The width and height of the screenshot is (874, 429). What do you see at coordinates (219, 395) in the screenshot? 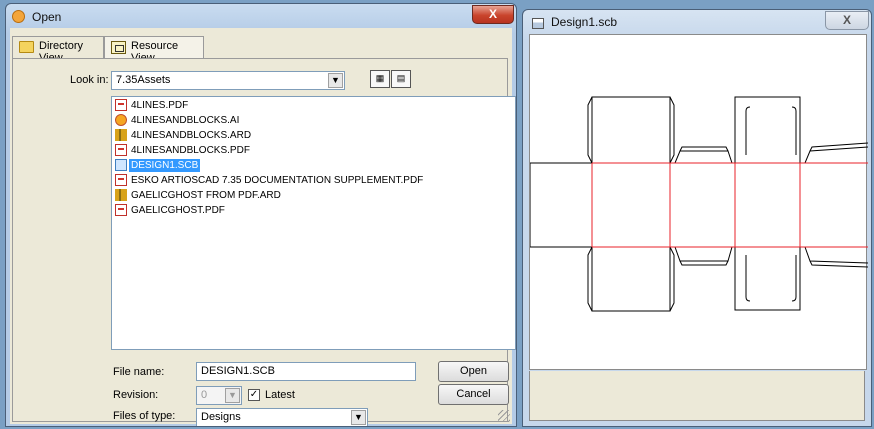
I see `revision-dropdown: 0 ▼` at bounding box center [219, 395].